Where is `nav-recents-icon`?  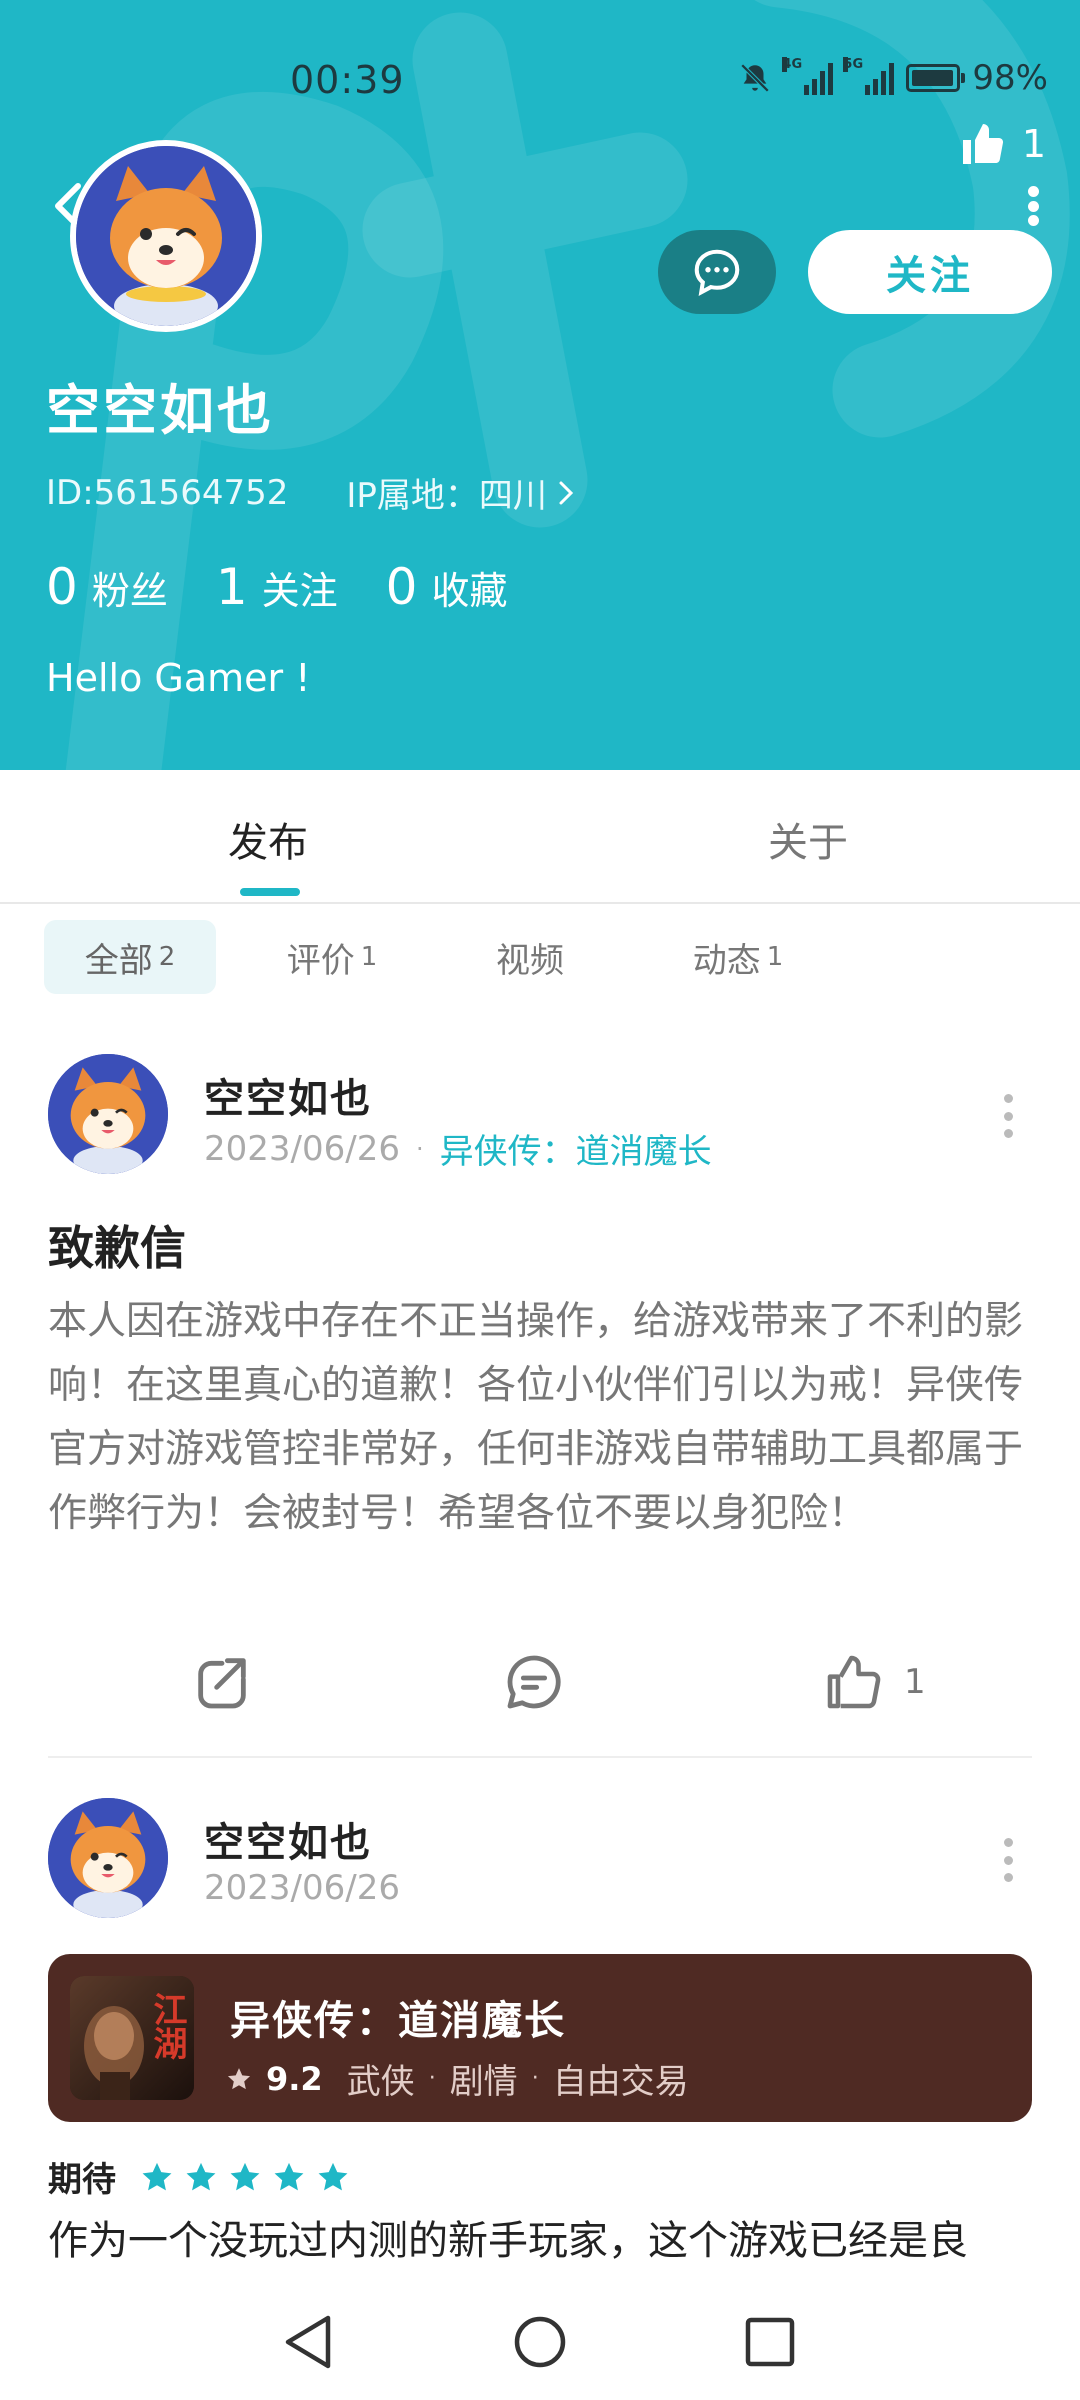
nav-recents-icon is located at coordinates (770, 2342).